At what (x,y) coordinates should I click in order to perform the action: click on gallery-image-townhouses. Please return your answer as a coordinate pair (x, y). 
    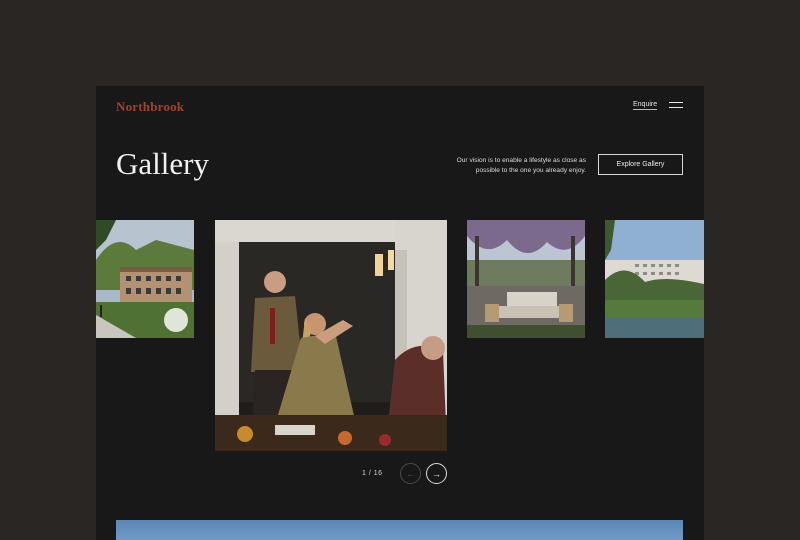
    Looking at the image, I should click on (145, 279).